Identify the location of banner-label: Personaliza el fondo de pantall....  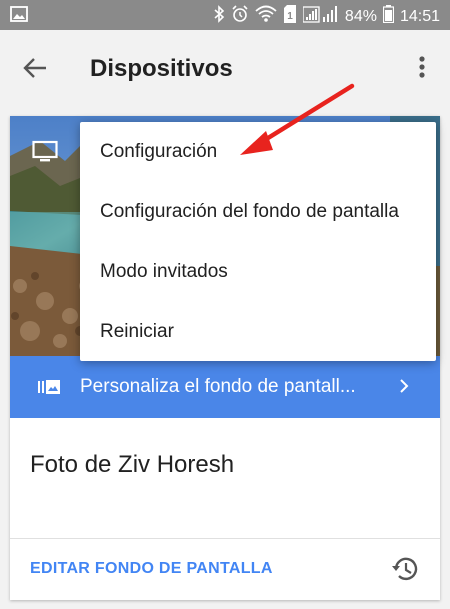
(218, 386).